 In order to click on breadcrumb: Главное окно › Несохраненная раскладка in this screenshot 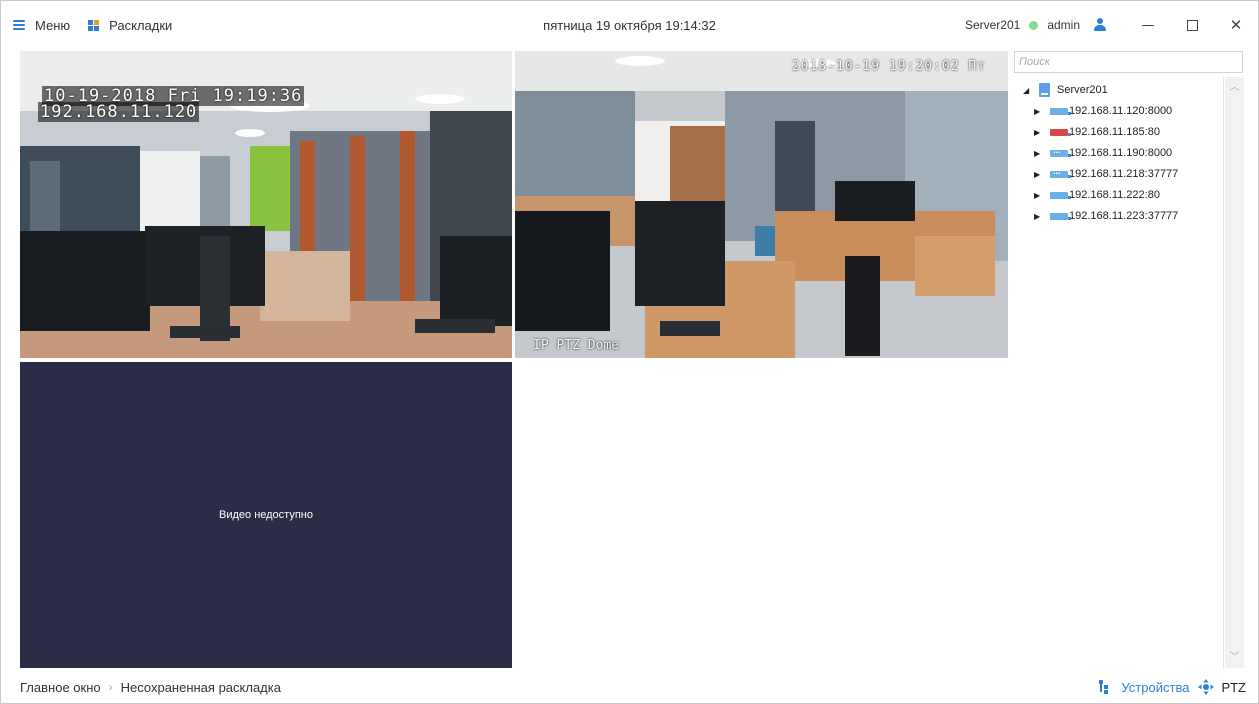, I will do `click(150, 687)`.